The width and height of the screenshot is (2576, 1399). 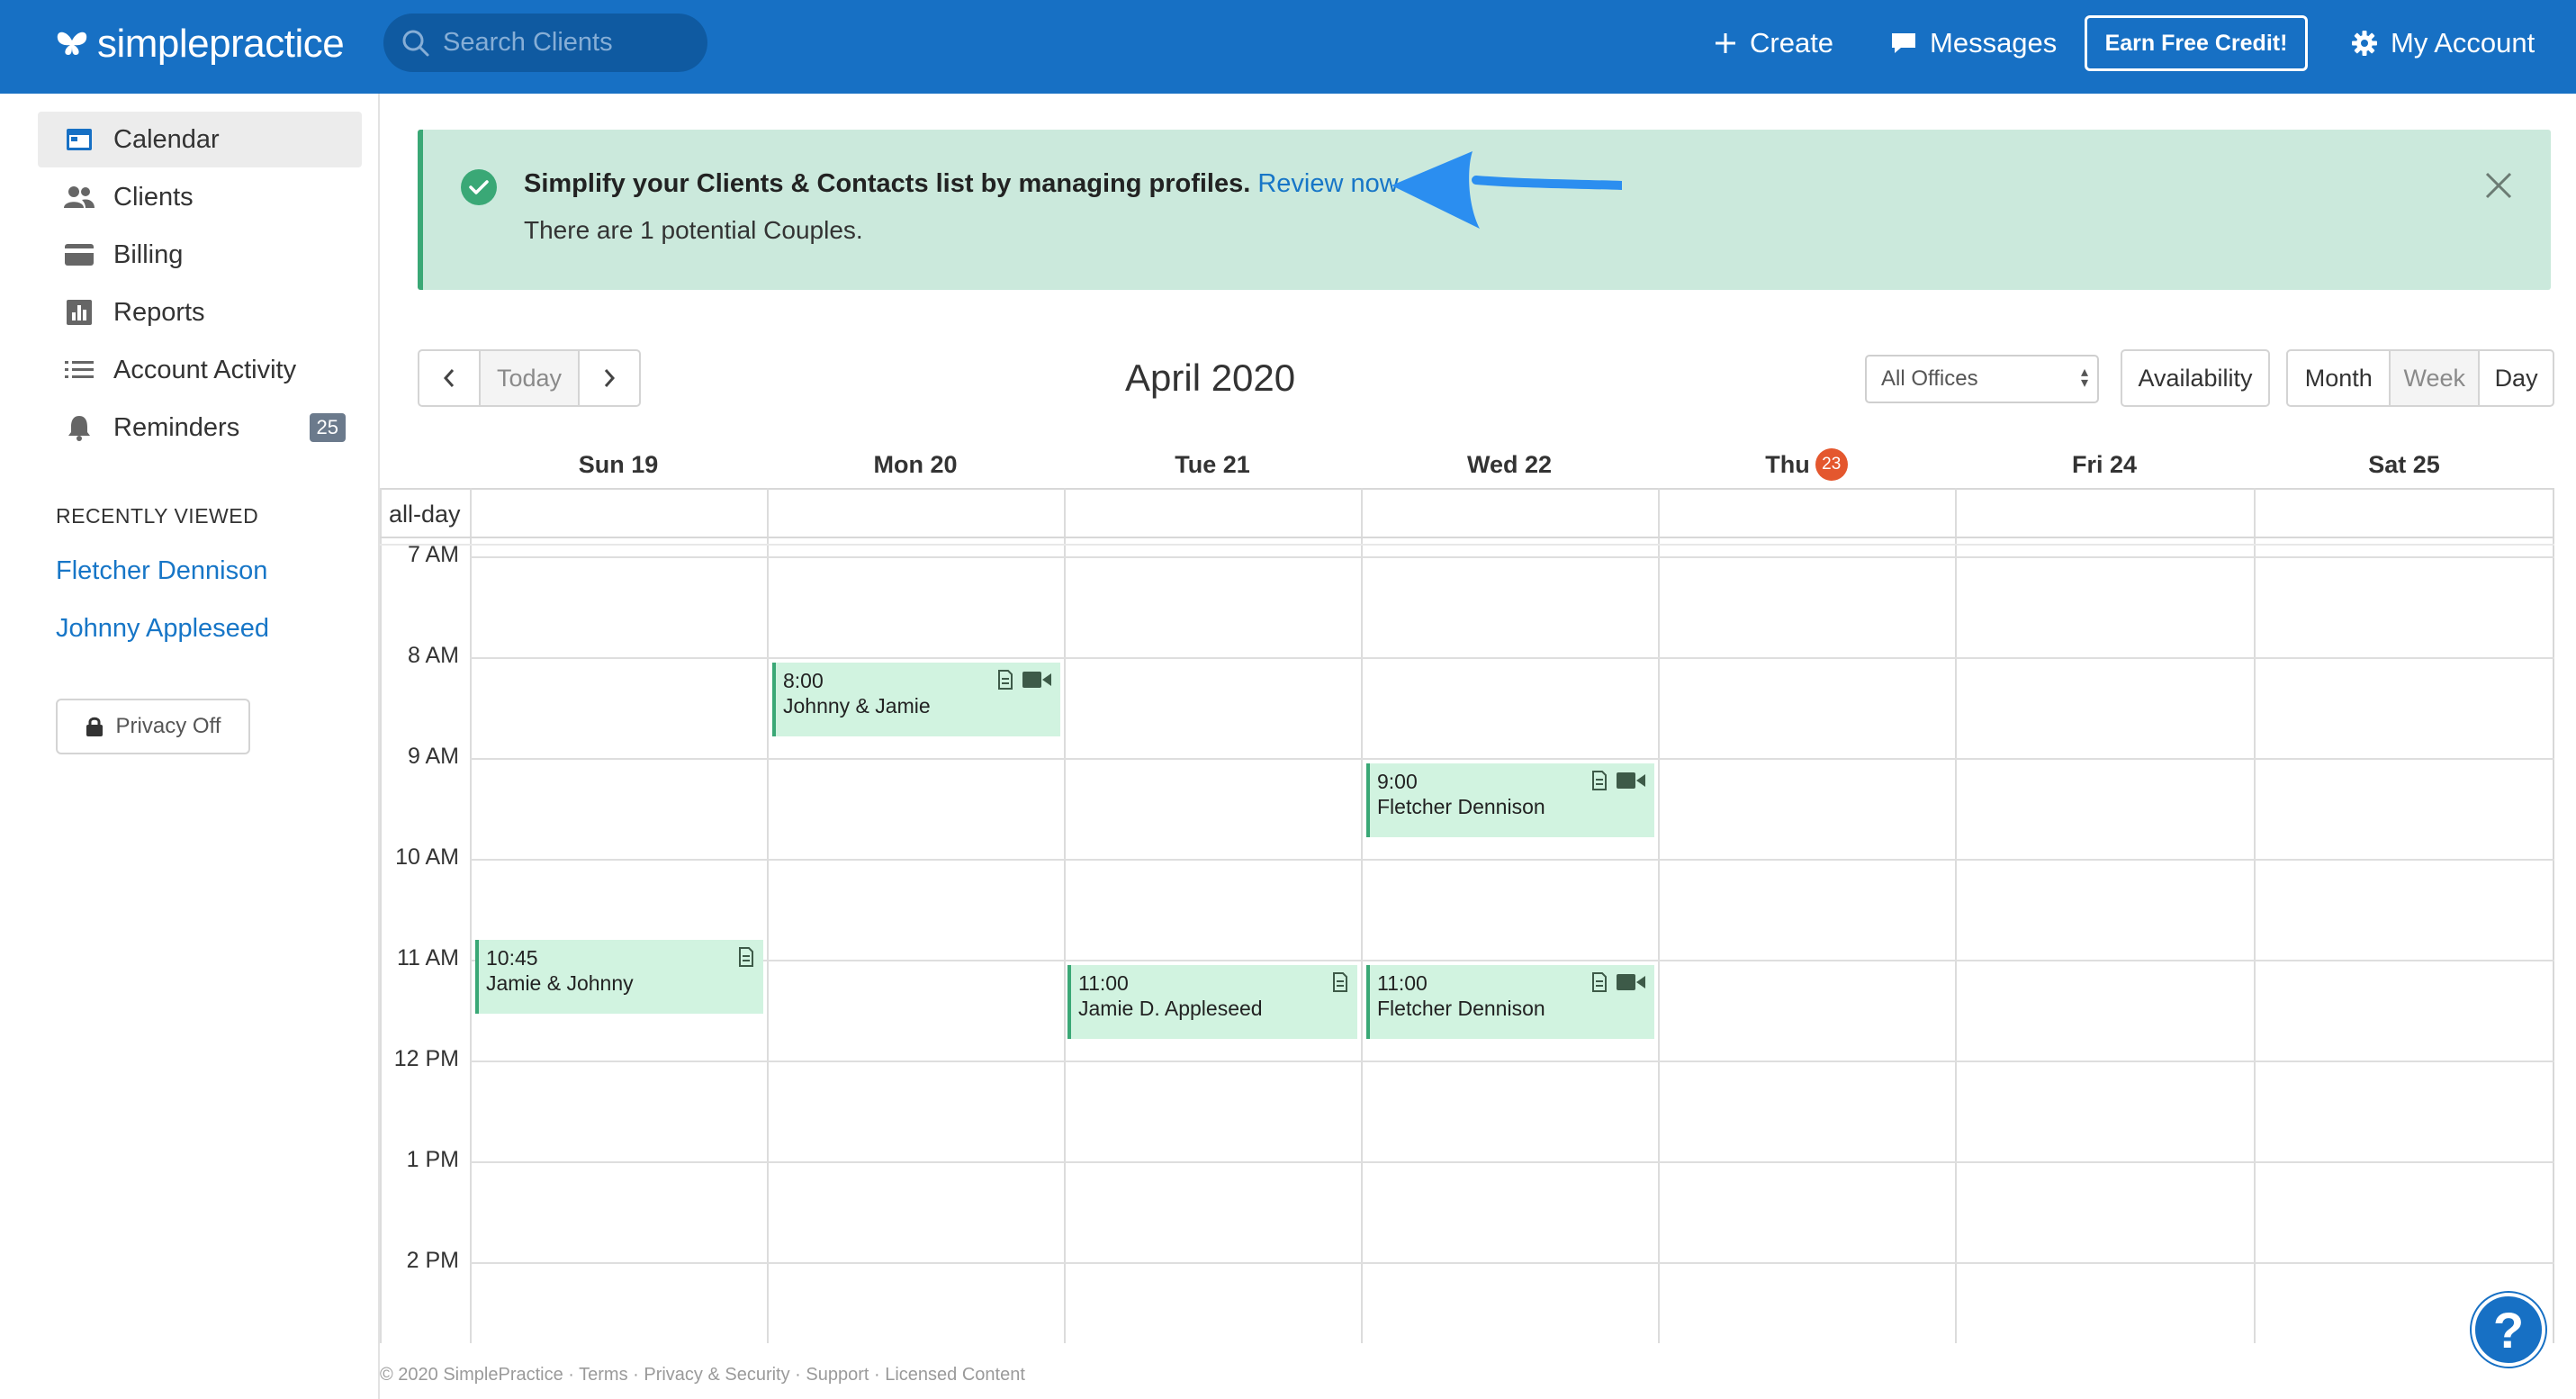 What do you see at coordinates (327, 427) in the screenshot?
I see `reminders-count-badge: 25` at bounding box center [327, 427].